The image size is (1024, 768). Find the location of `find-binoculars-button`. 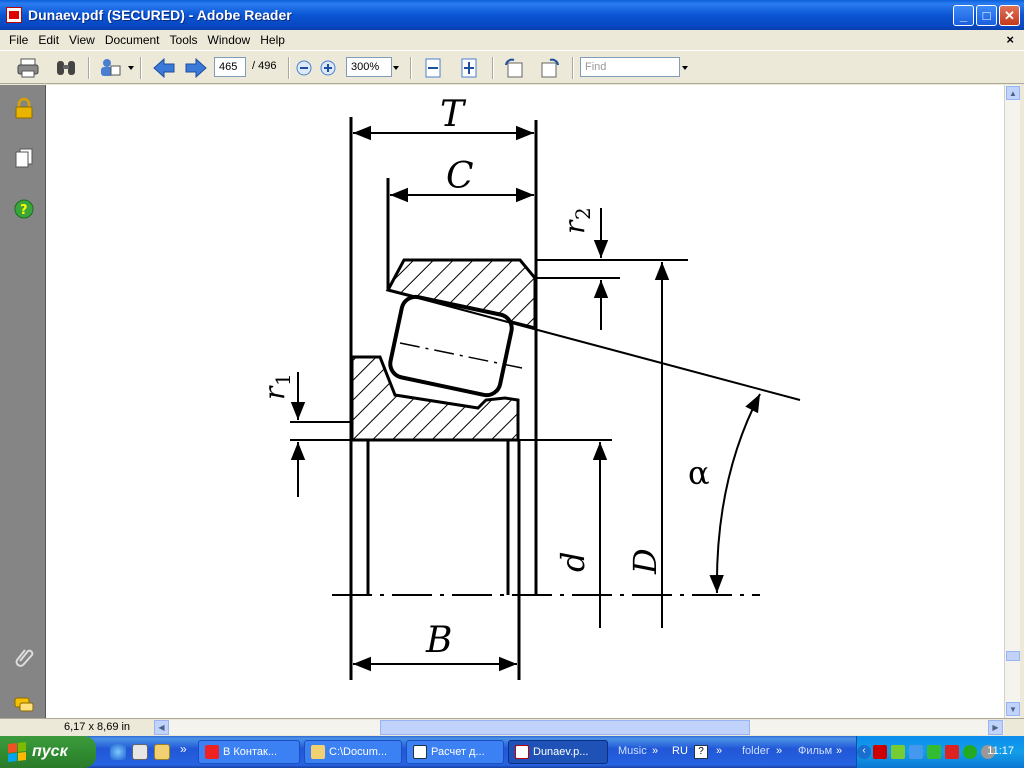

find-binoculars-button is located at coordinates (66, 68).